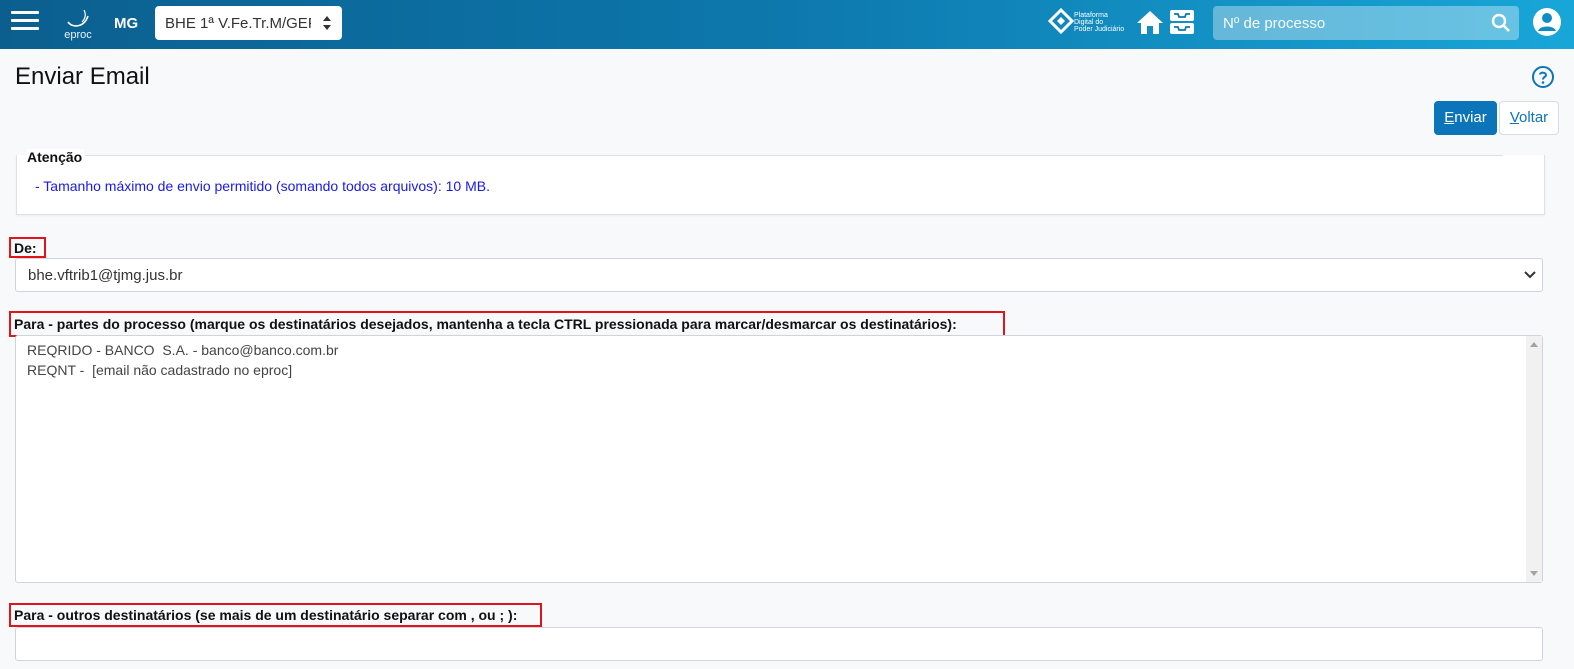 Image resolution: width=1574 pixels, height=669 pixels. Describe the element at coordinates (1543, 77) in the screenshot. I see `help-icon` at that location.